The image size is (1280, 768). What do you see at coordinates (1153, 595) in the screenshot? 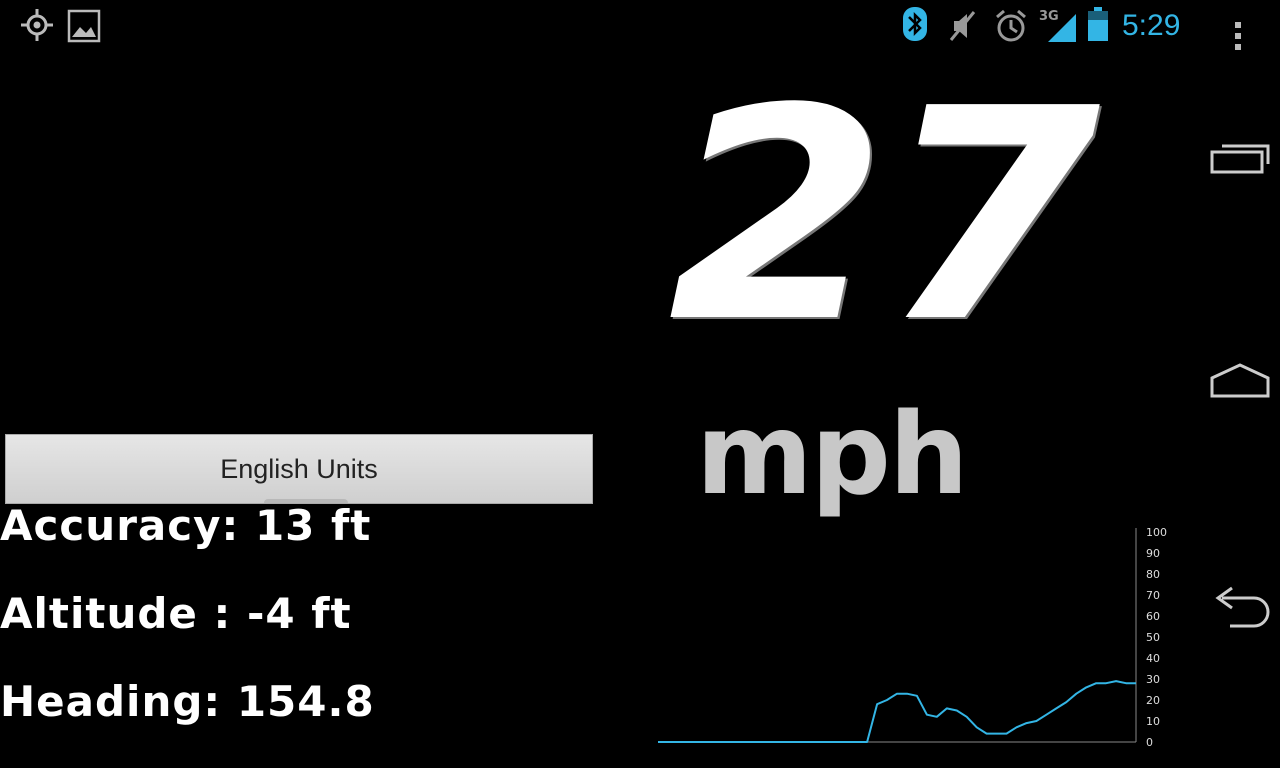
I see `chart-y-tick-label: 70` at bounding box center [1153, 595].